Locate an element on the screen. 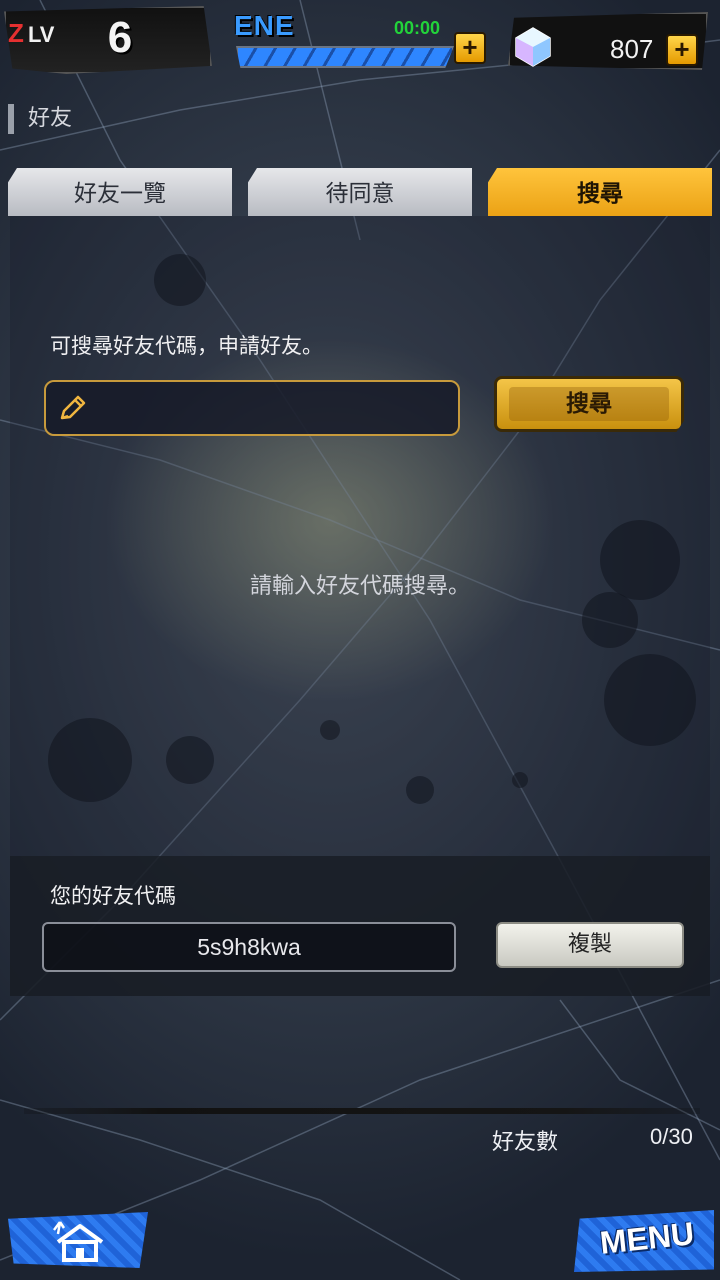 This screenshot has height=1280, width=720. energy-timer: 00:00 is located at coordinates (417, 28).